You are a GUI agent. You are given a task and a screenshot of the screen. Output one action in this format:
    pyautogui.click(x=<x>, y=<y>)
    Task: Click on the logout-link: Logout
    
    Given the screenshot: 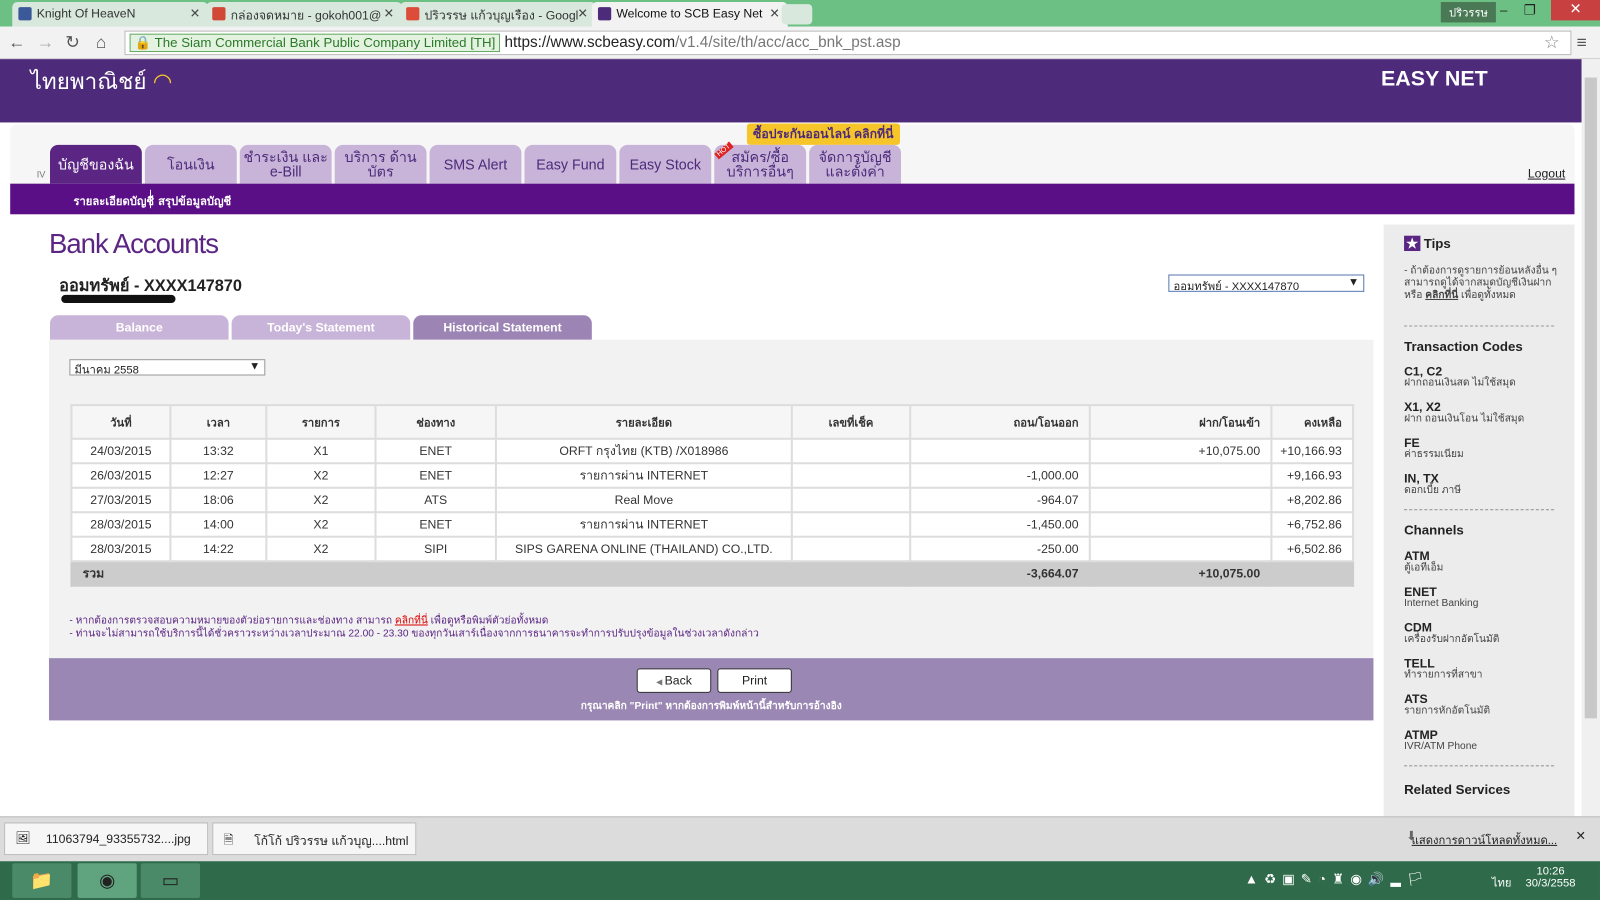 What is the action you would take?
    pyautogui.click(x=1546, y=173)
    